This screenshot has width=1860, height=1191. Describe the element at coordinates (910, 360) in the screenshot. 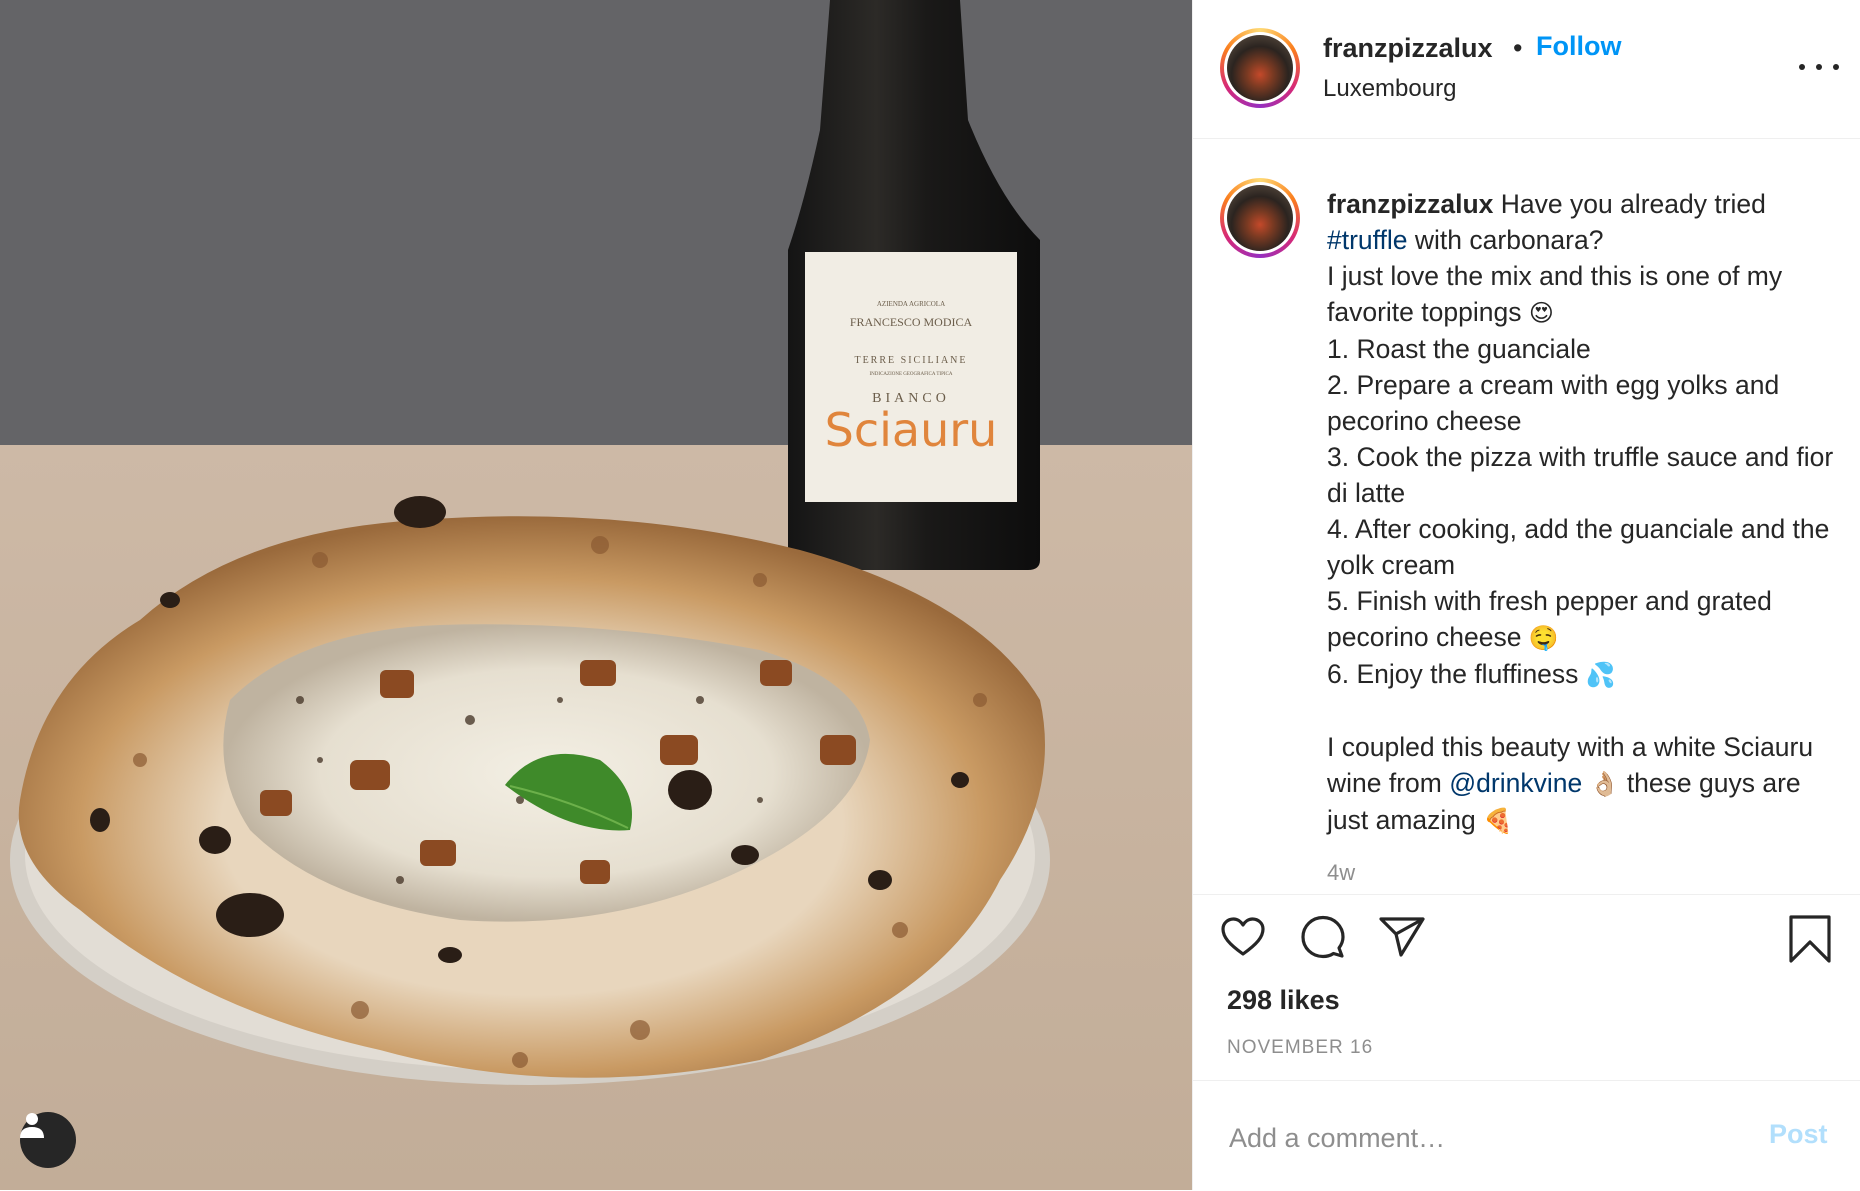

I see `wine-label-line3: TERRE SICILIANE` at that location.